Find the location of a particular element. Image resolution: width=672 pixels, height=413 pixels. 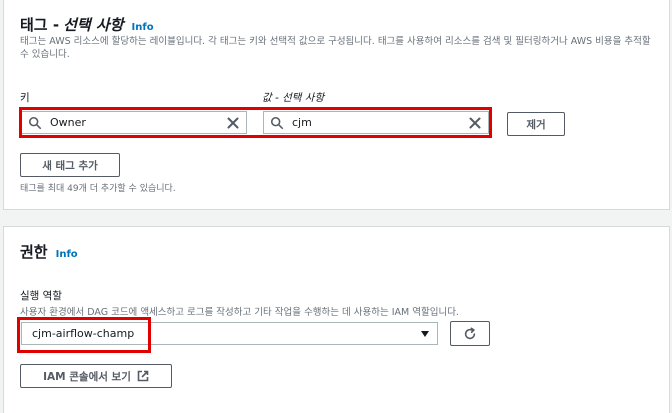

role-label: 실행 역할 is located at coordinates (41, 296).